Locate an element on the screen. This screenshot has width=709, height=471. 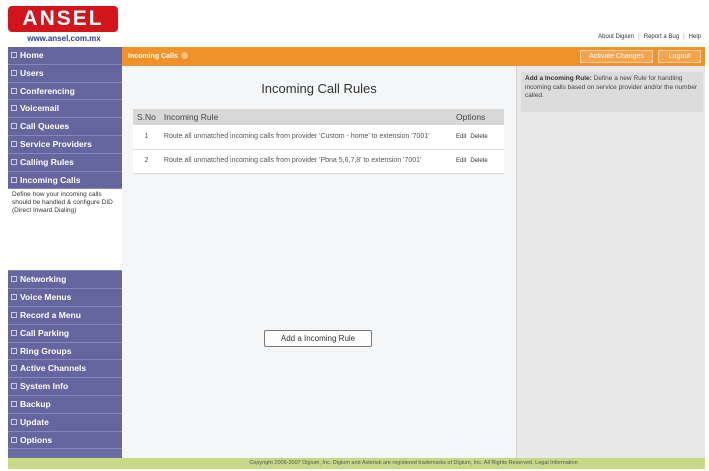
sidebar-item-ring-groups: Ring Groups is located at coordinates (65, 351).